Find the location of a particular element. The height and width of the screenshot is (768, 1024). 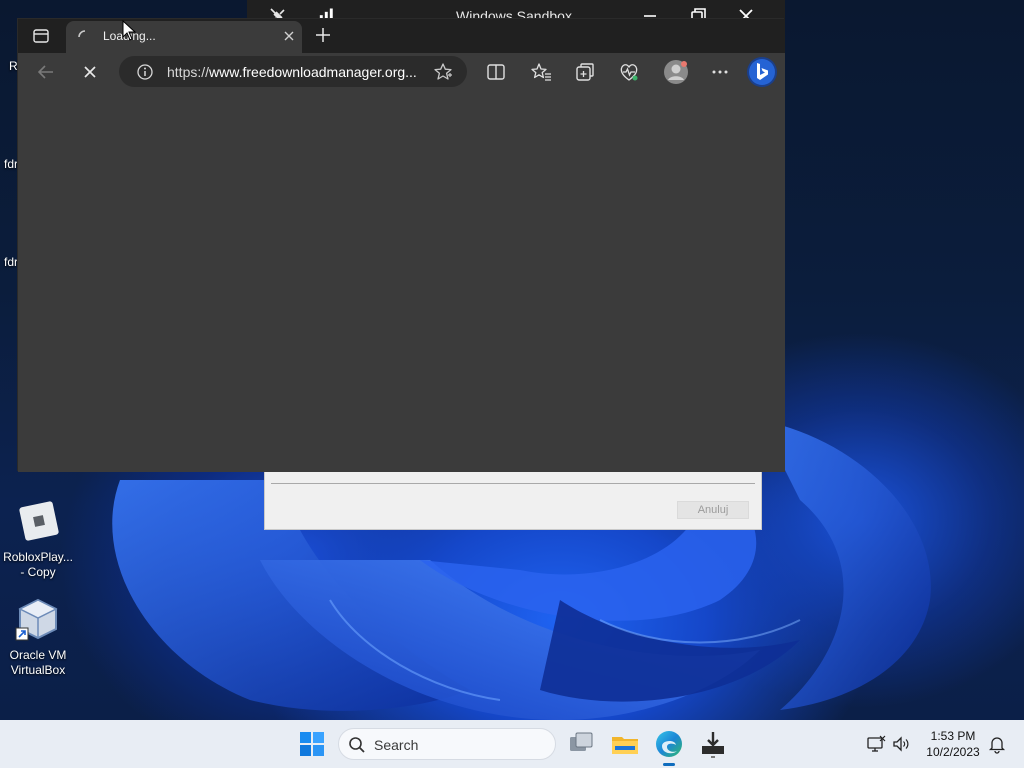

loading-spinner-icon is located at coordinates (82, 34).